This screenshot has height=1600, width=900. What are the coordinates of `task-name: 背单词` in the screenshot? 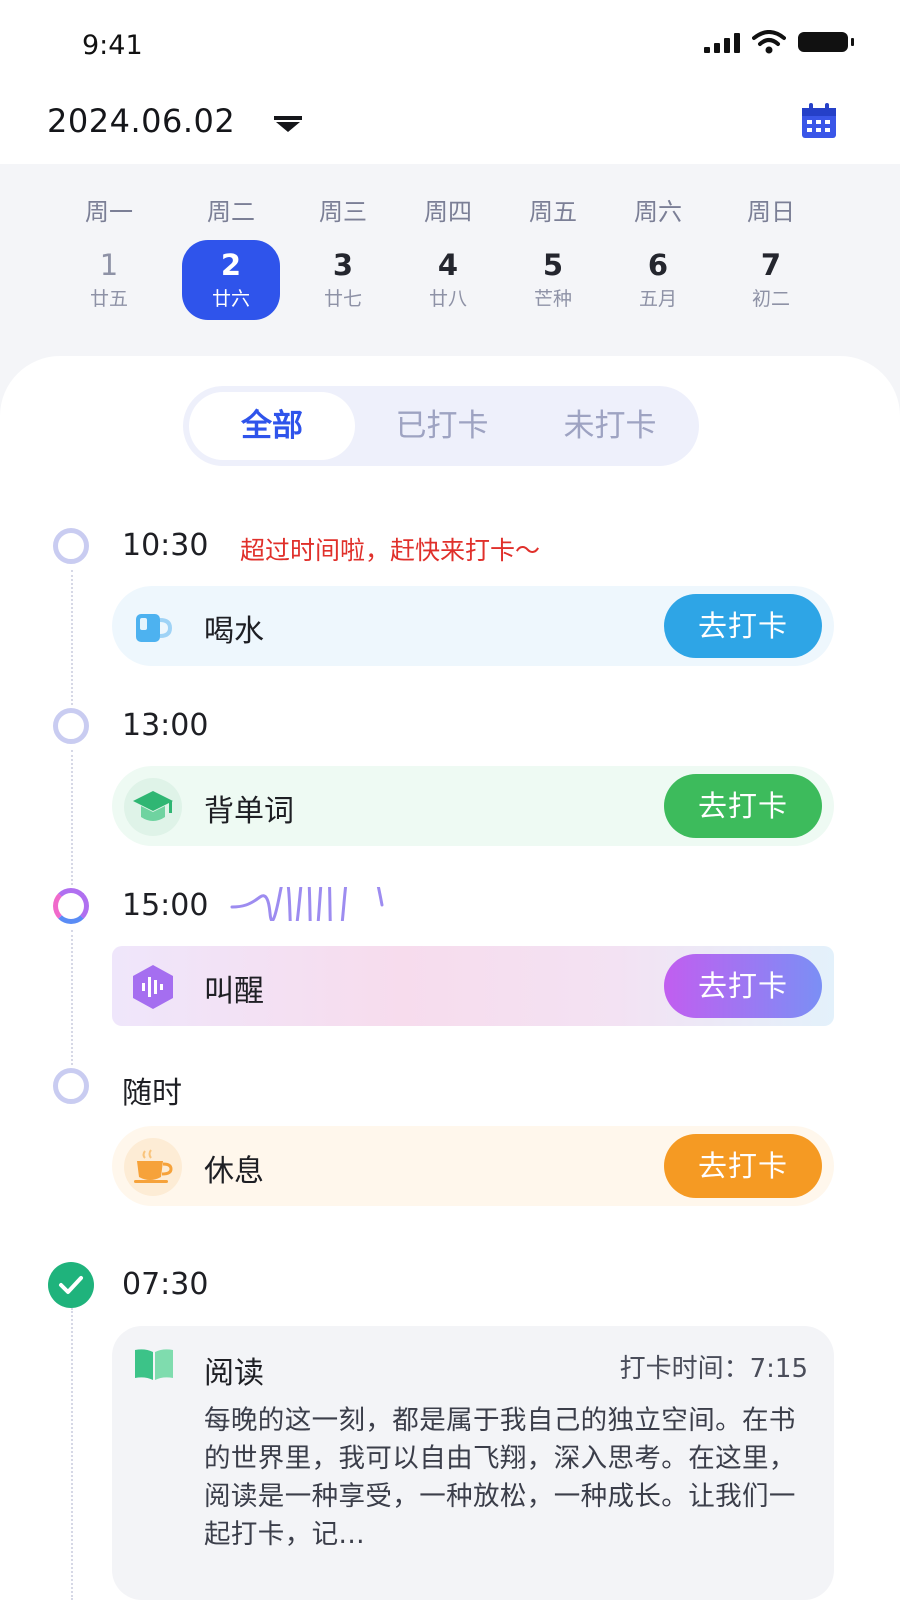 It's located at (249, 811).